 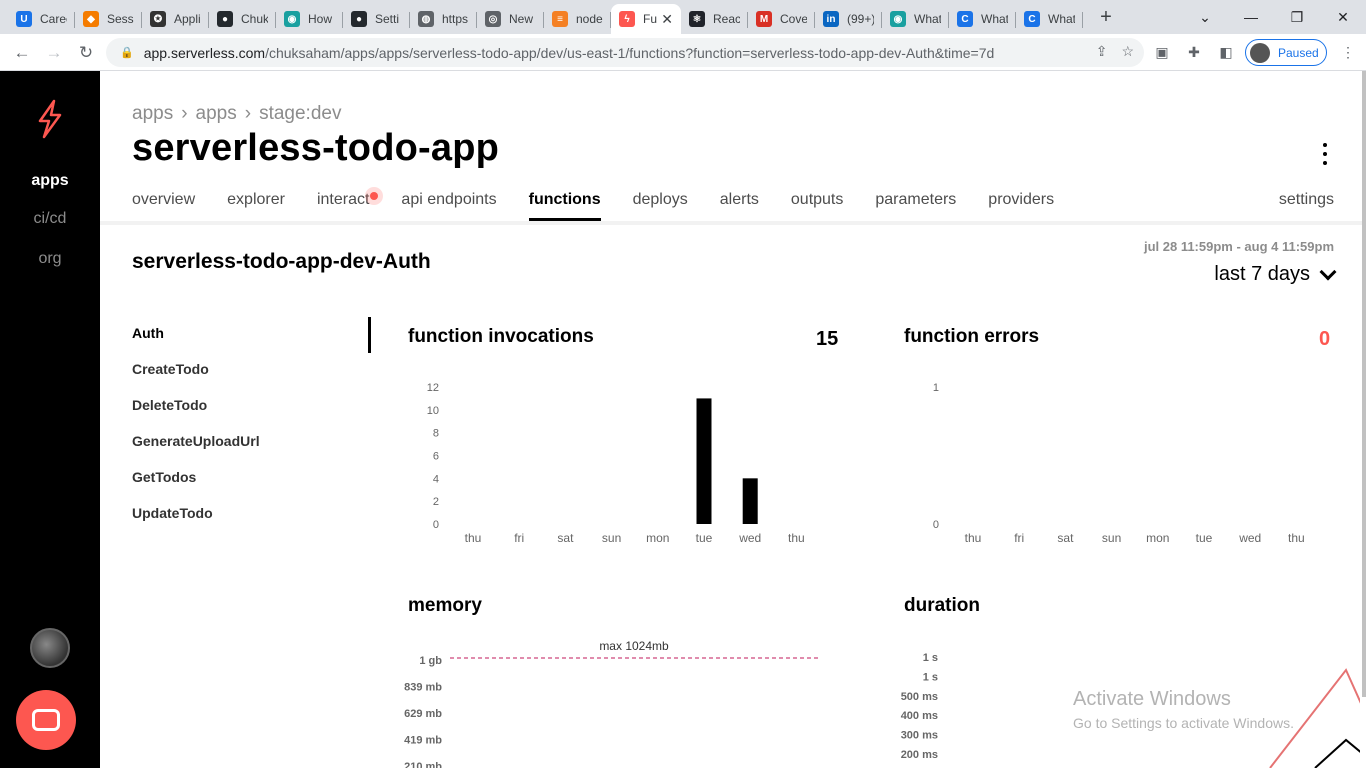 What do you see at coordinates (242, 19) in the screenshot?
I see `browser-tab: ● Chuk` at bounding box center [242, 19].